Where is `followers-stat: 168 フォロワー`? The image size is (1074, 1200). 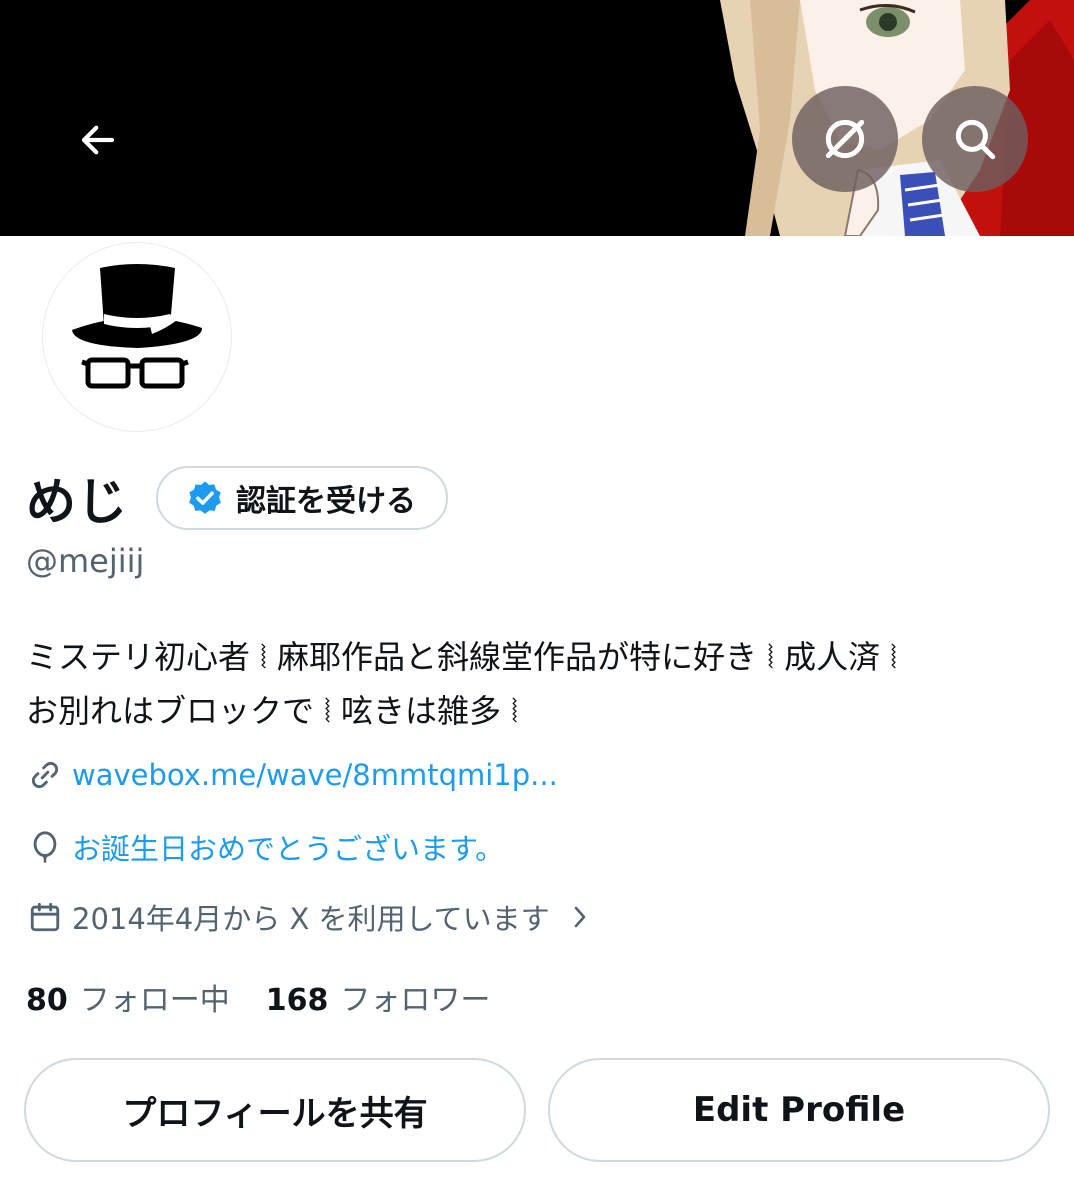 followers-stat: 168 フォロワー is located at coordinates (378, 997).